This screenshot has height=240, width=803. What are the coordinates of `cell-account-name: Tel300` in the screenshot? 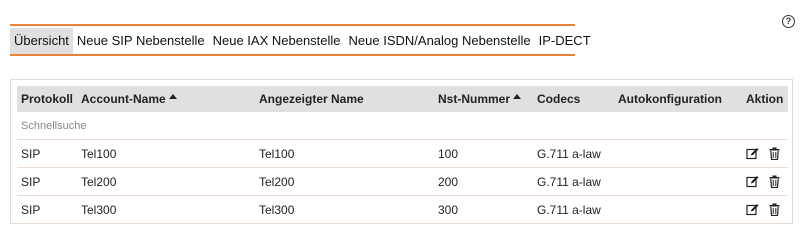 It's located at (99, 209).